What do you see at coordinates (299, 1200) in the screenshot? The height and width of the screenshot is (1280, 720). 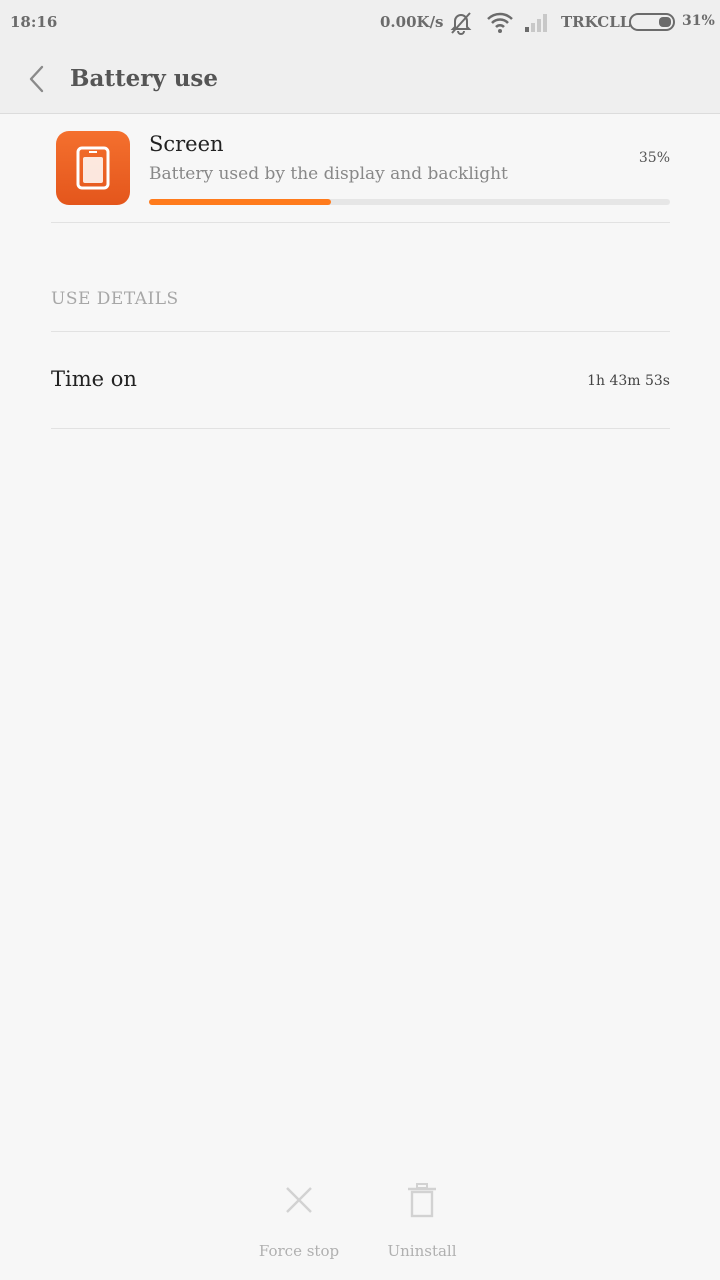 I see `close-x-icon` at bounding box center [299, 1200].